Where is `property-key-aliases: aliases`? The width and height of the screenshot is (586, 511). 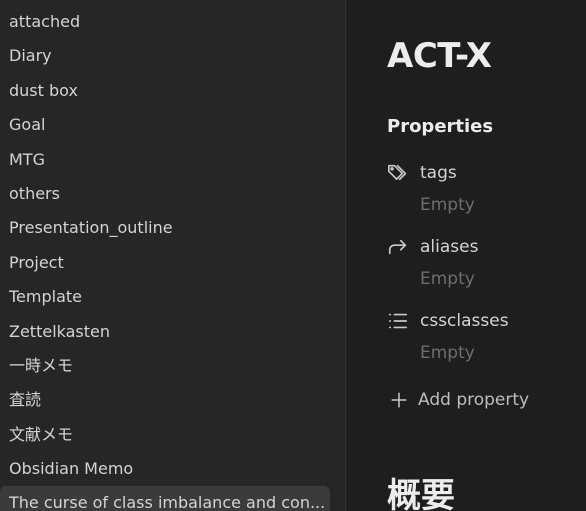 property-key-aliases: aliases is located at coordinates (449, 247).